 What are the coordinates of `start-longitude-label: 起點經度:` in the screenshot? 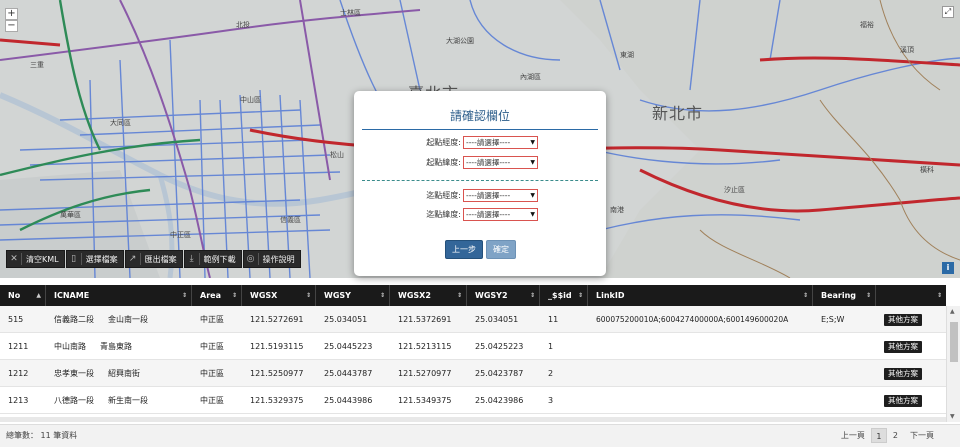 It's located at (443, 142).